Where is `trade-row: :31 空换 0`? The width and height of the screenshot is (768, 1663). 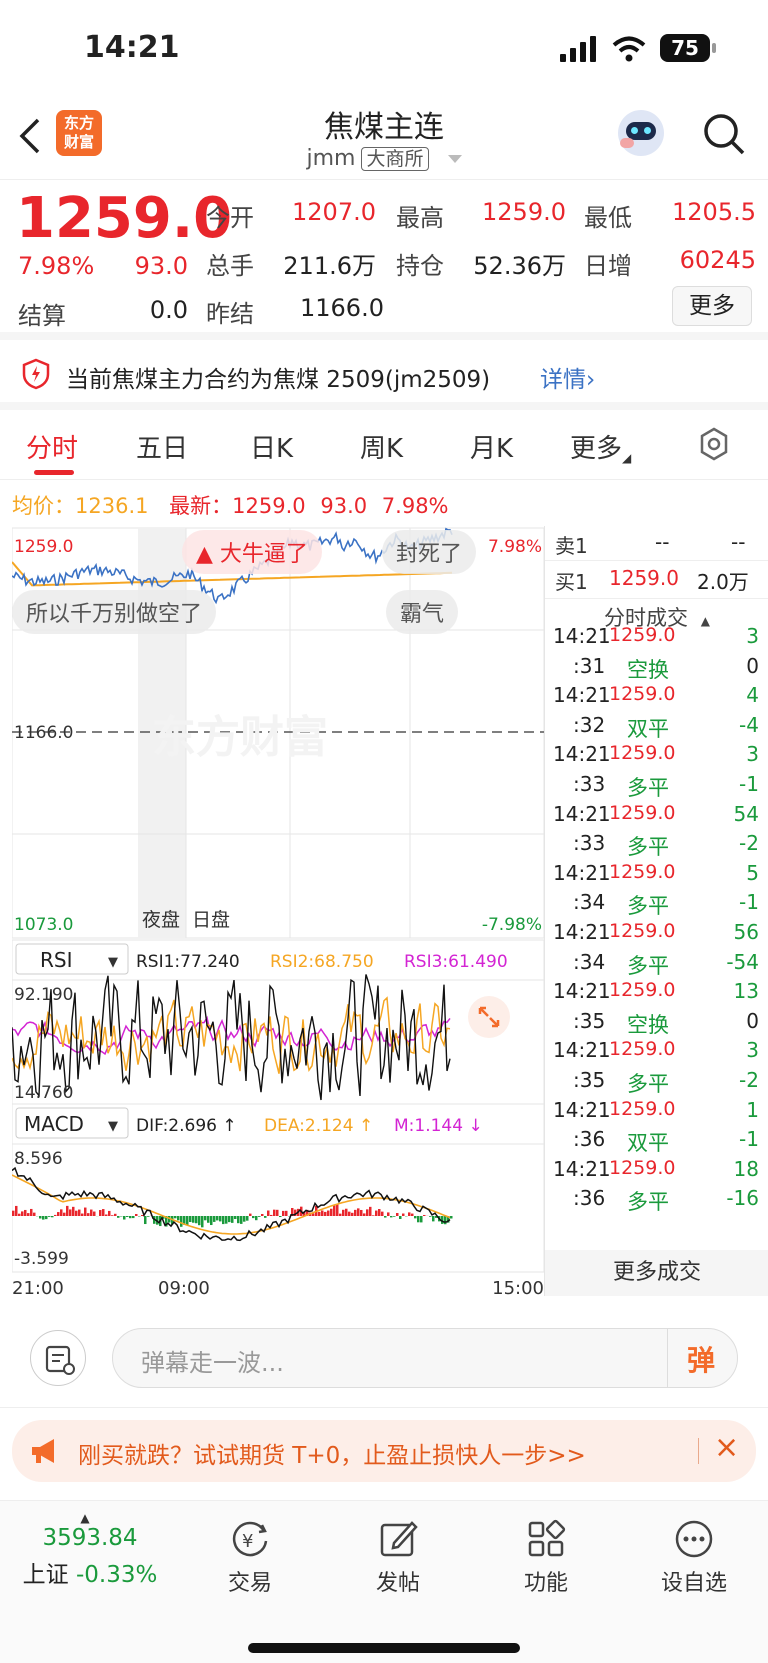
trade-row: :31 空换 0 is located at coordinates (656, 667).